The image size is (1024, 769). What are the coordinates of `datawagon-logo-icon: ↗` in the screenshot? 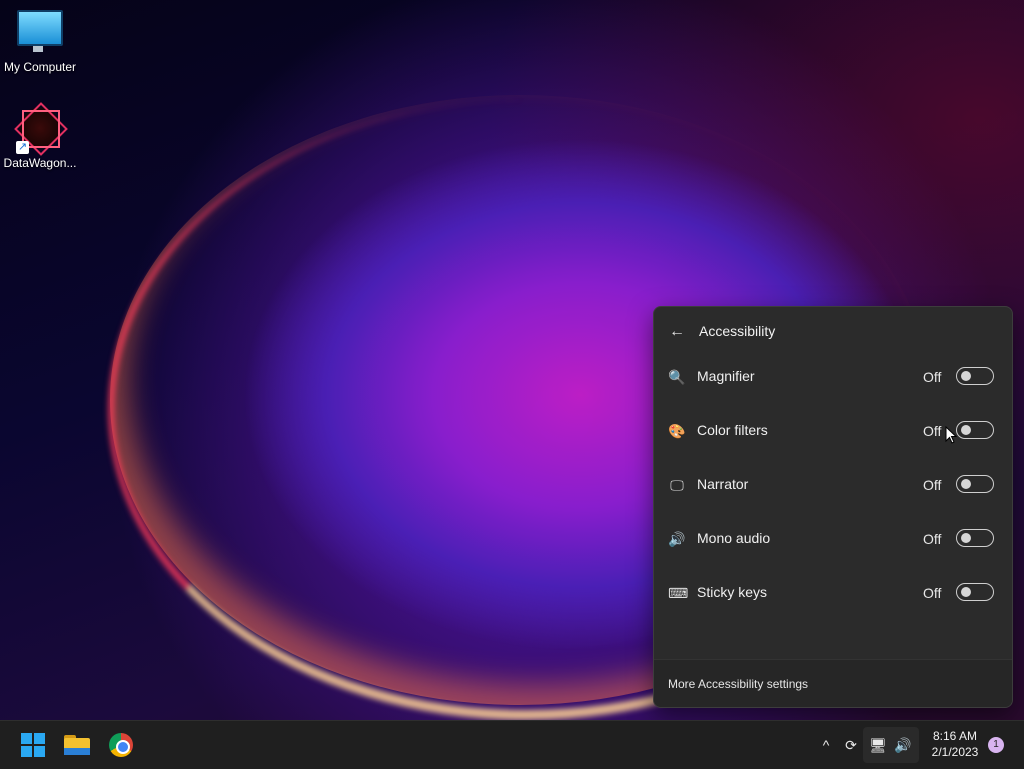 It's located at (41, 129).